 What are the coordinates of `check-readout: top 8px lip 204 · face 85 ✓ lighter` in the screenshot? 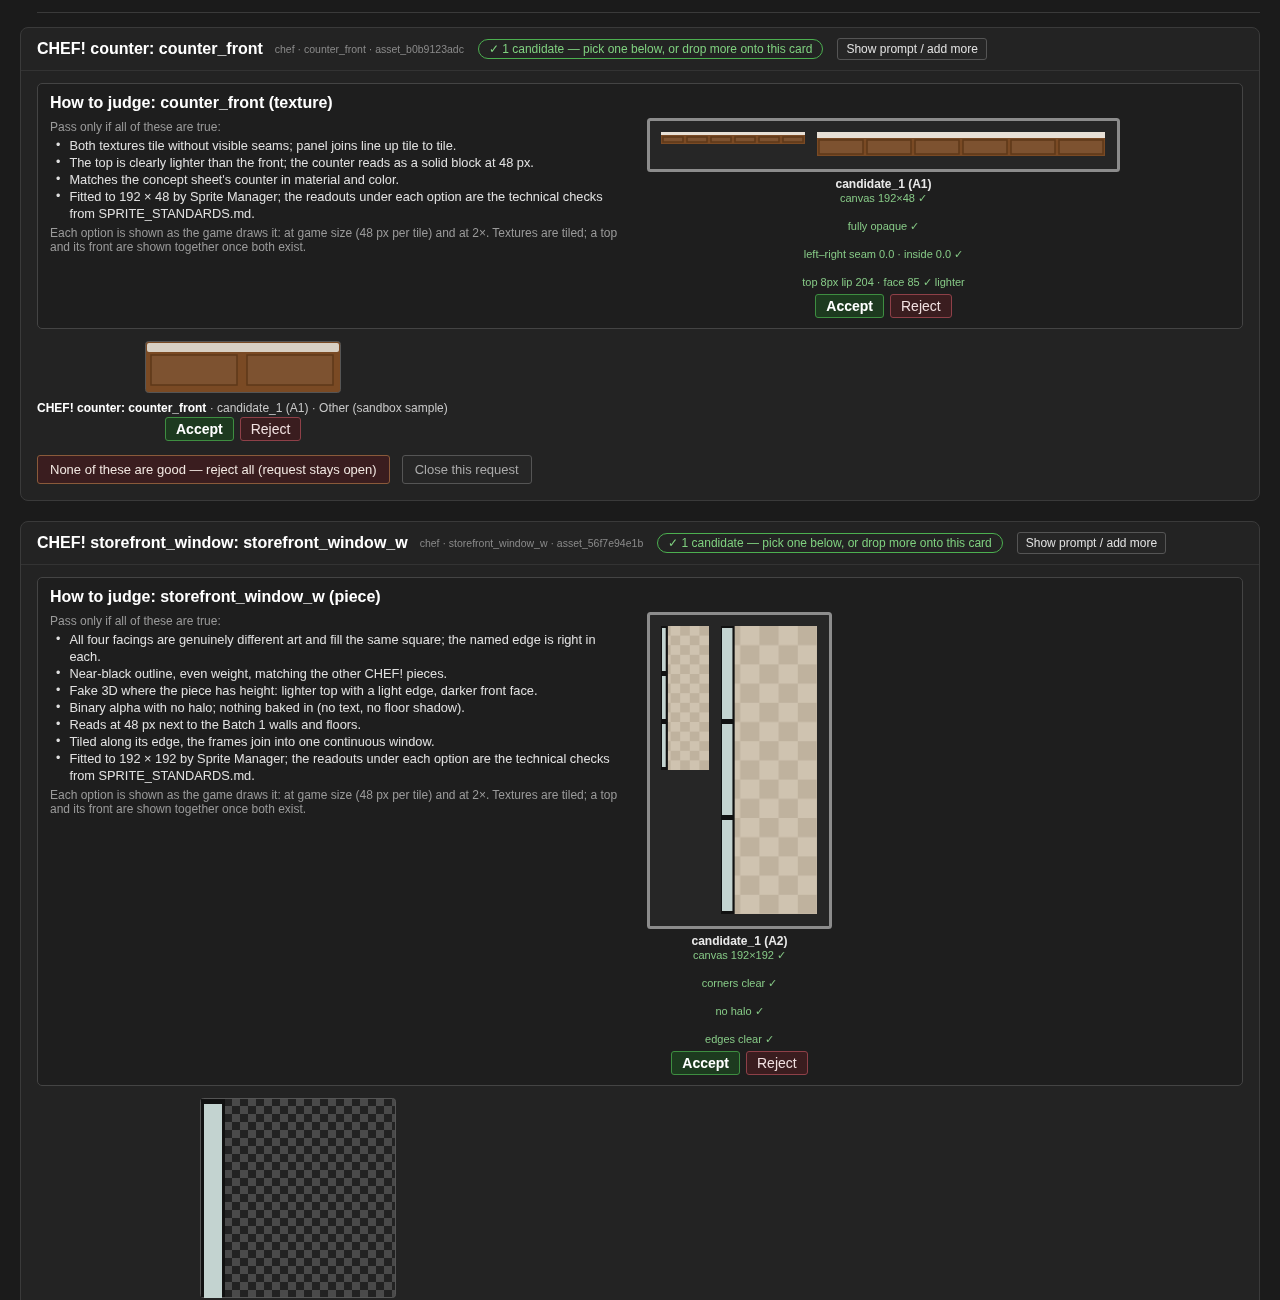 It's located at (883, 282).